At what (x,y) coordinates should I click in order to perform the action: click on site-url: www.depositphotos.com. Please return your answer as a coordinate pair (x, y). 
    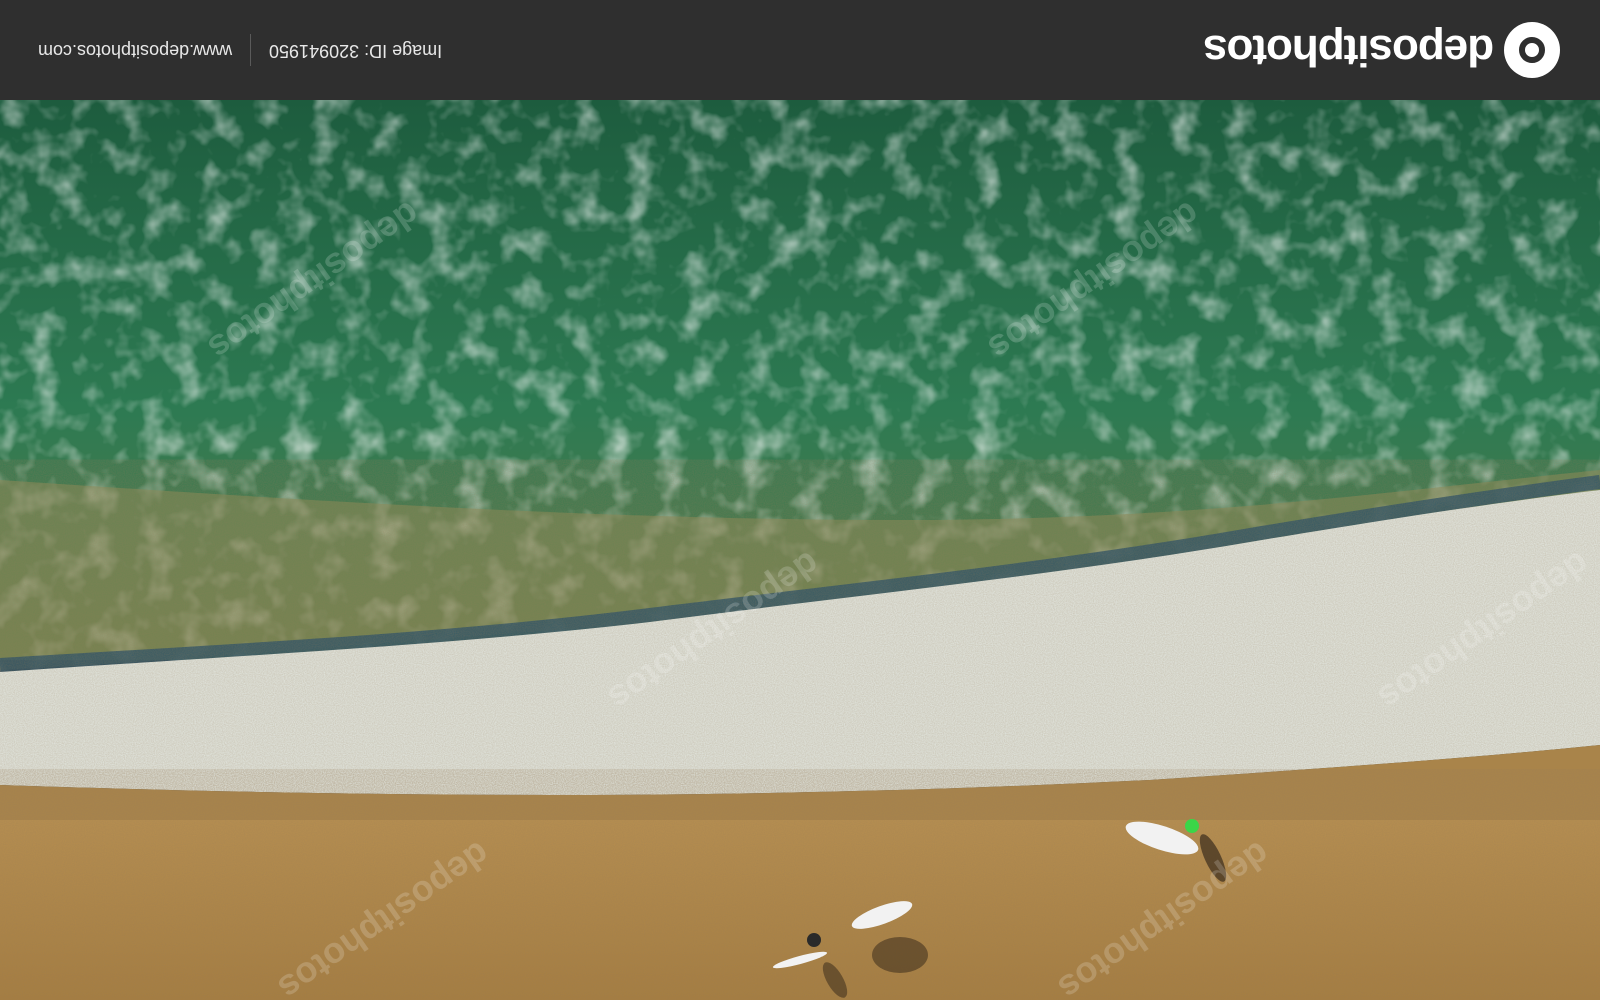
    Looking at the image, I should click on (135, 50).